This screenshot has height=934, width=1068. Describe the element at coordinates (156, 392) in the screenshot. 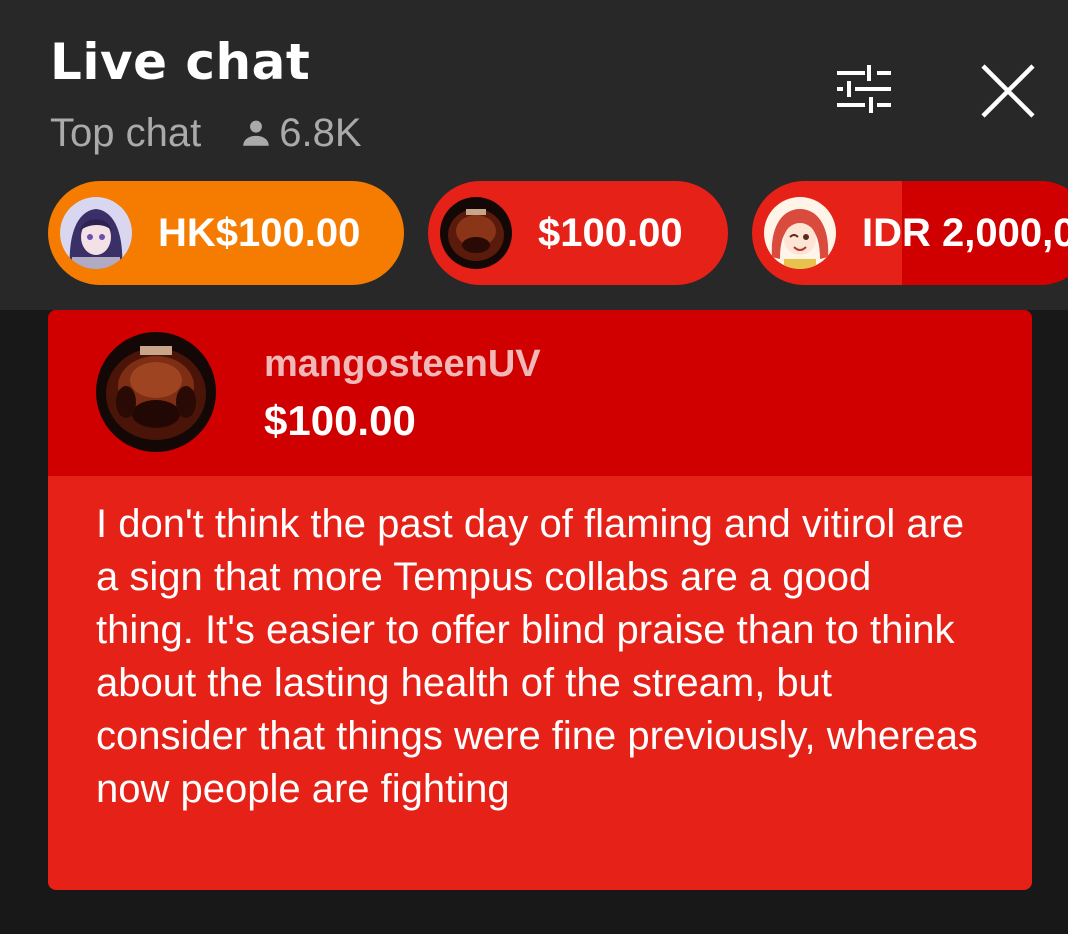

I see `avatar` at that location.